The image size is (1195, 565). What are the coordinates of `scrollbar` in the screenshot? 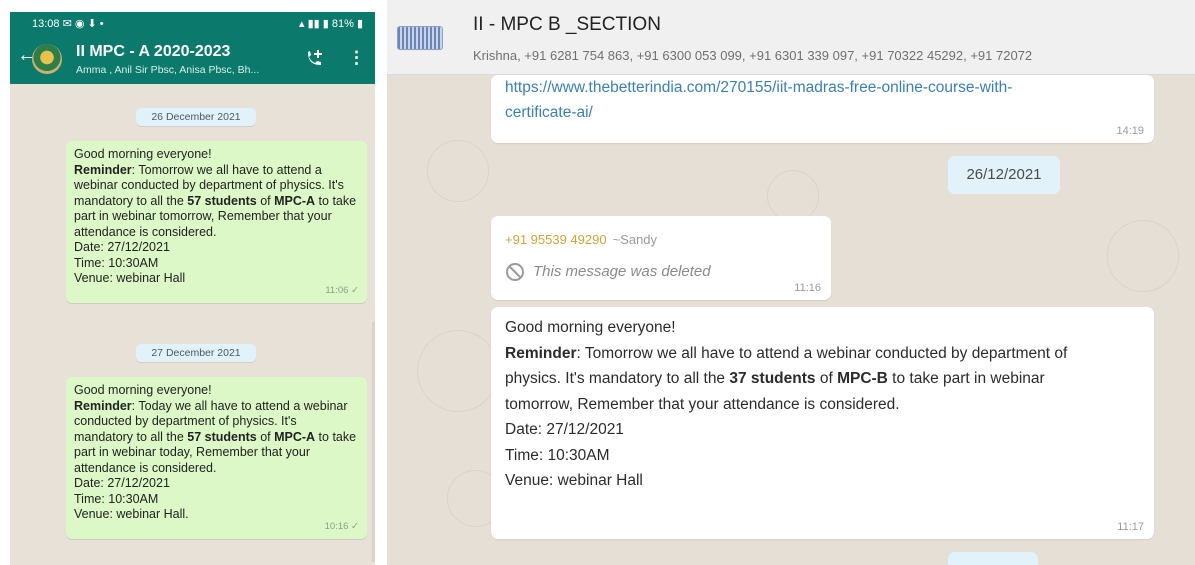 It's located at (373, 442).